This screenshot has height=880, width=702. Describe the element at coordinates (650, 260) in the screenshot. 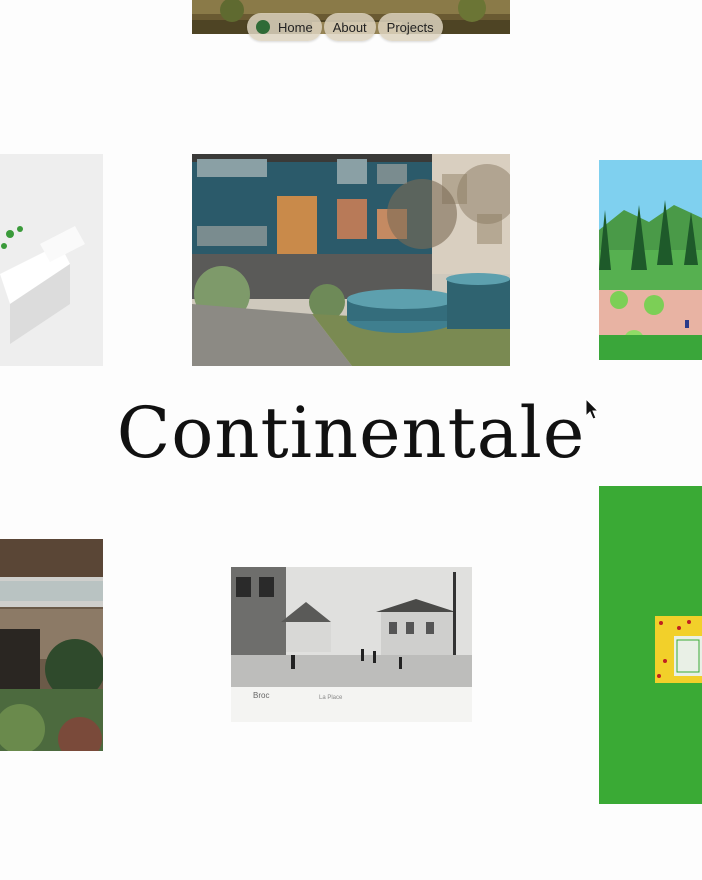

I see `park-illustration-thumbnail` at that location.